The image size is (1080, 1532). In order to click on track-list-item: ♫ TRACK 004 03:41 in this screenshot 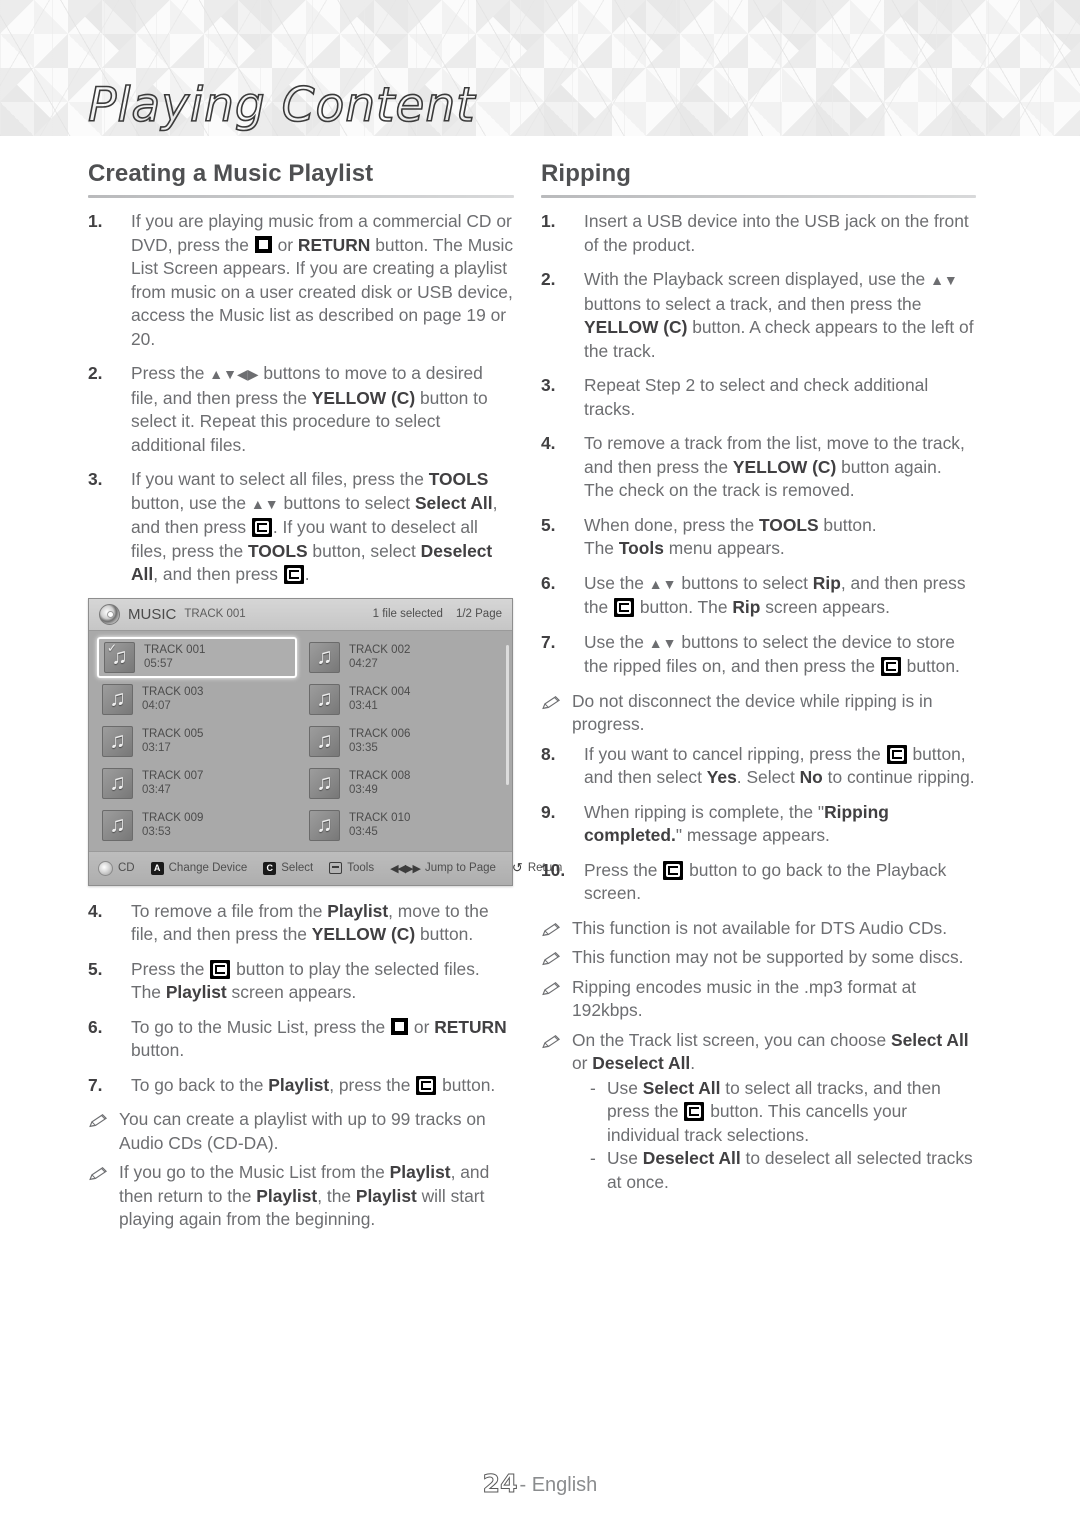, I will do `click(404, 699)`.